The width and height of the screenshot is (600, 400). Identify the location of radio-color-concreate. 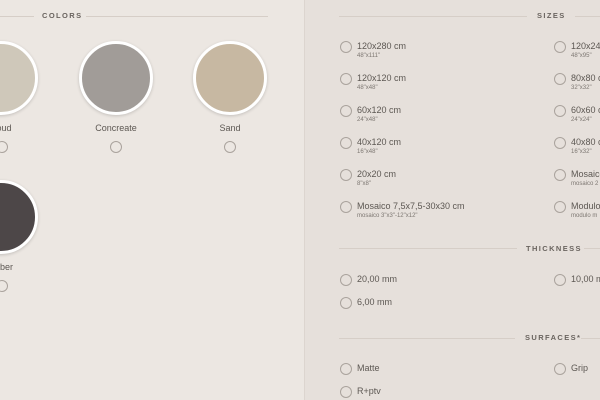
(116, 147).